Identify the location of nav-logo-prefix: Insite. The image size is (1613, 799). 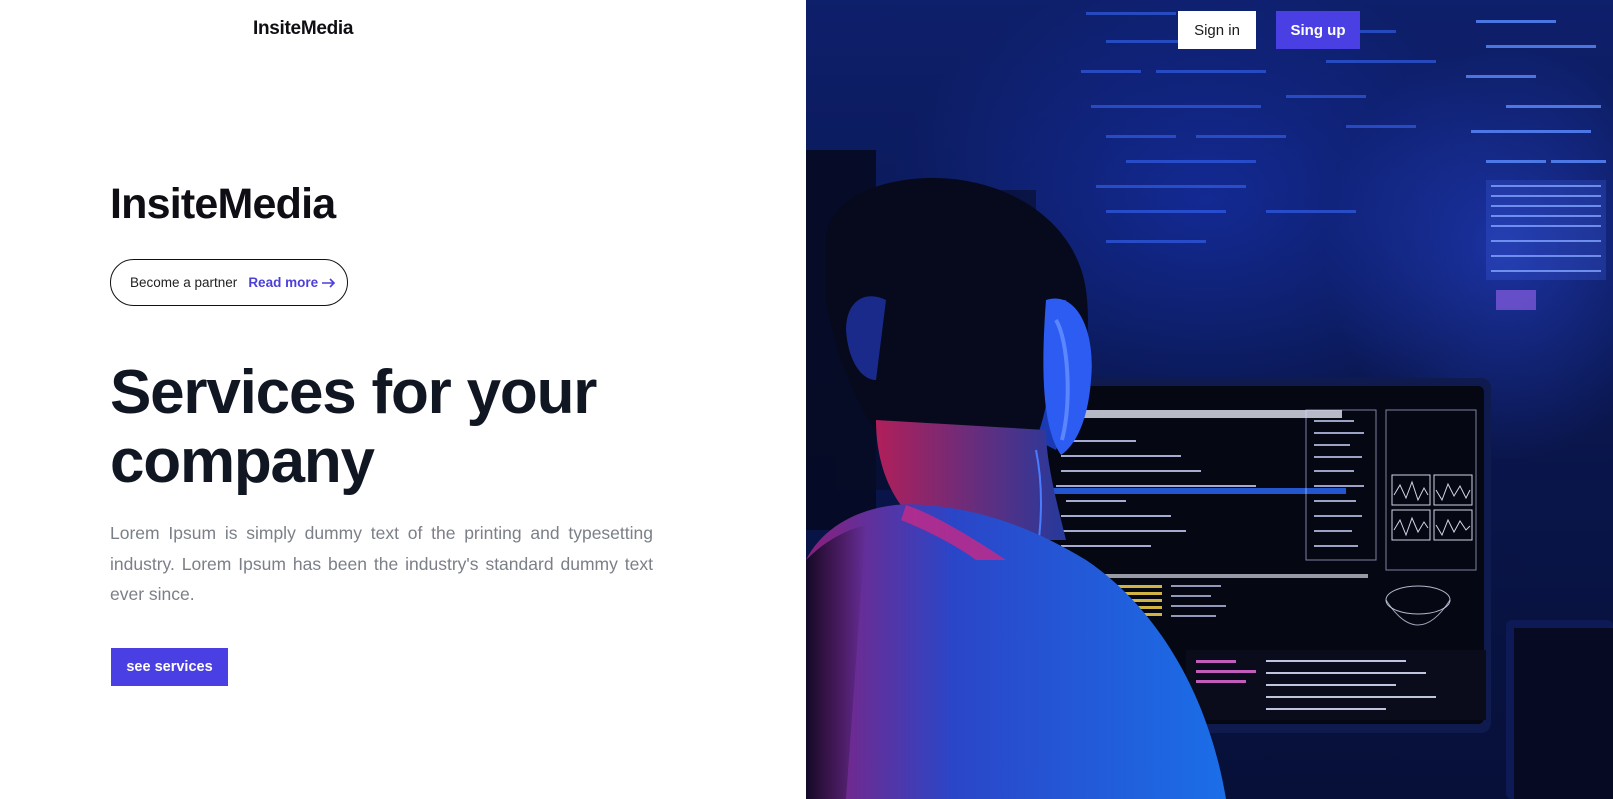
(277, 28).